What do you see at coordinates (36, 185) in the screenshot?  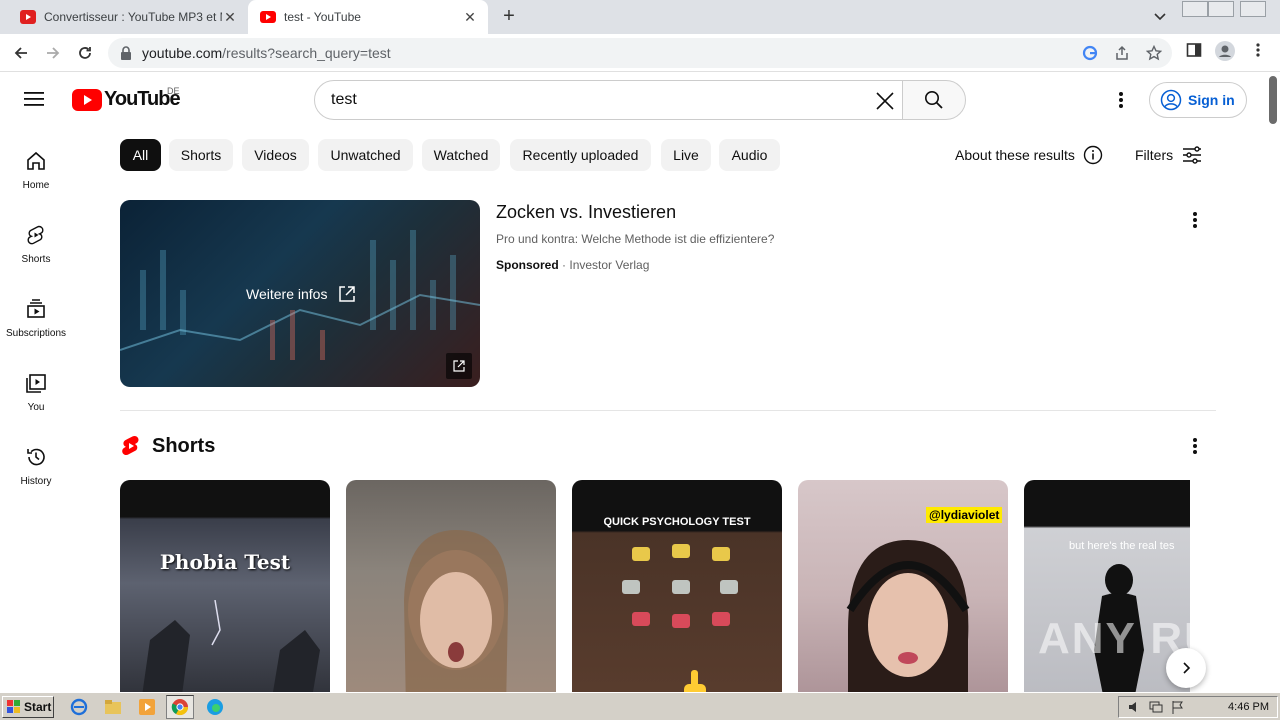 I see `sidebar-item-label: Home` at bounding box center [36, 185].